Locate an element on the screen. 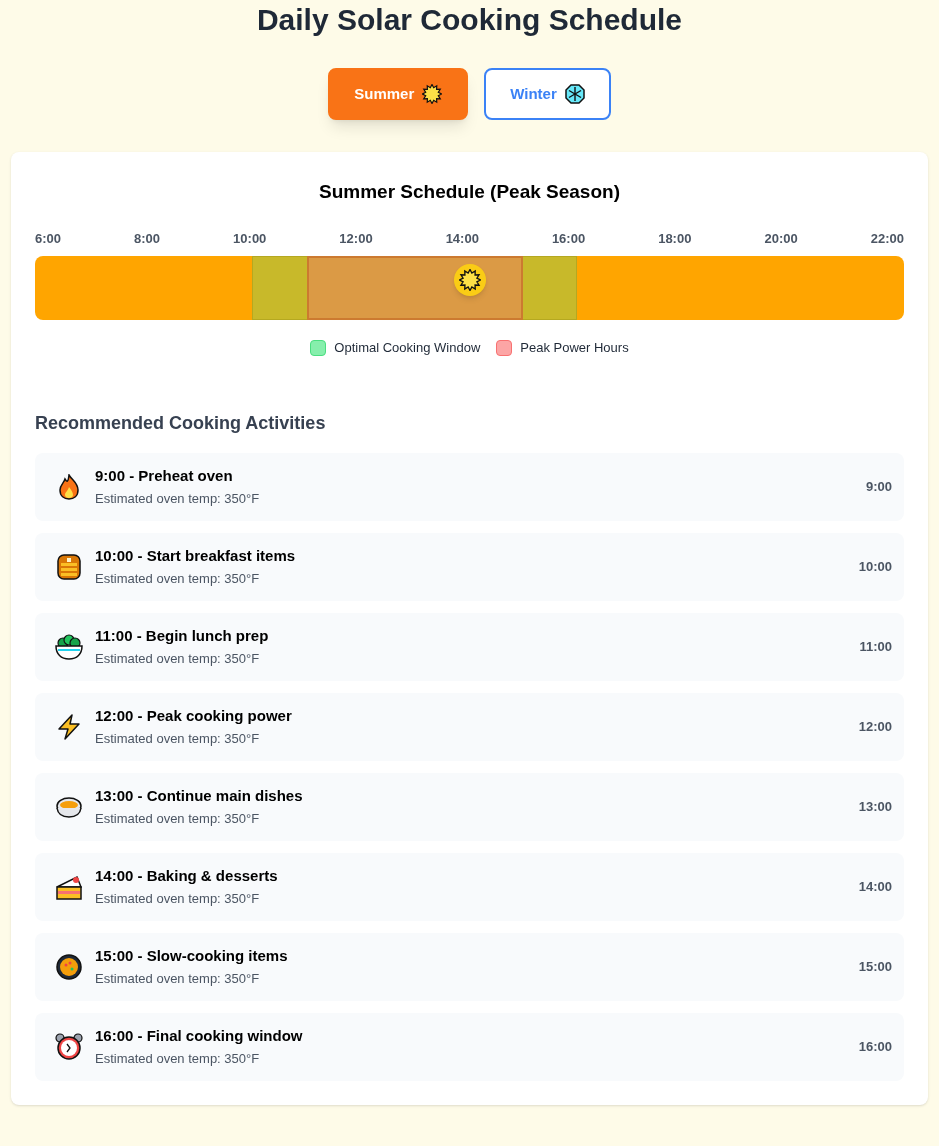 This screenshot has width=939, height=1146. hour-label: 8:00 is located at coordinates (147, 238).